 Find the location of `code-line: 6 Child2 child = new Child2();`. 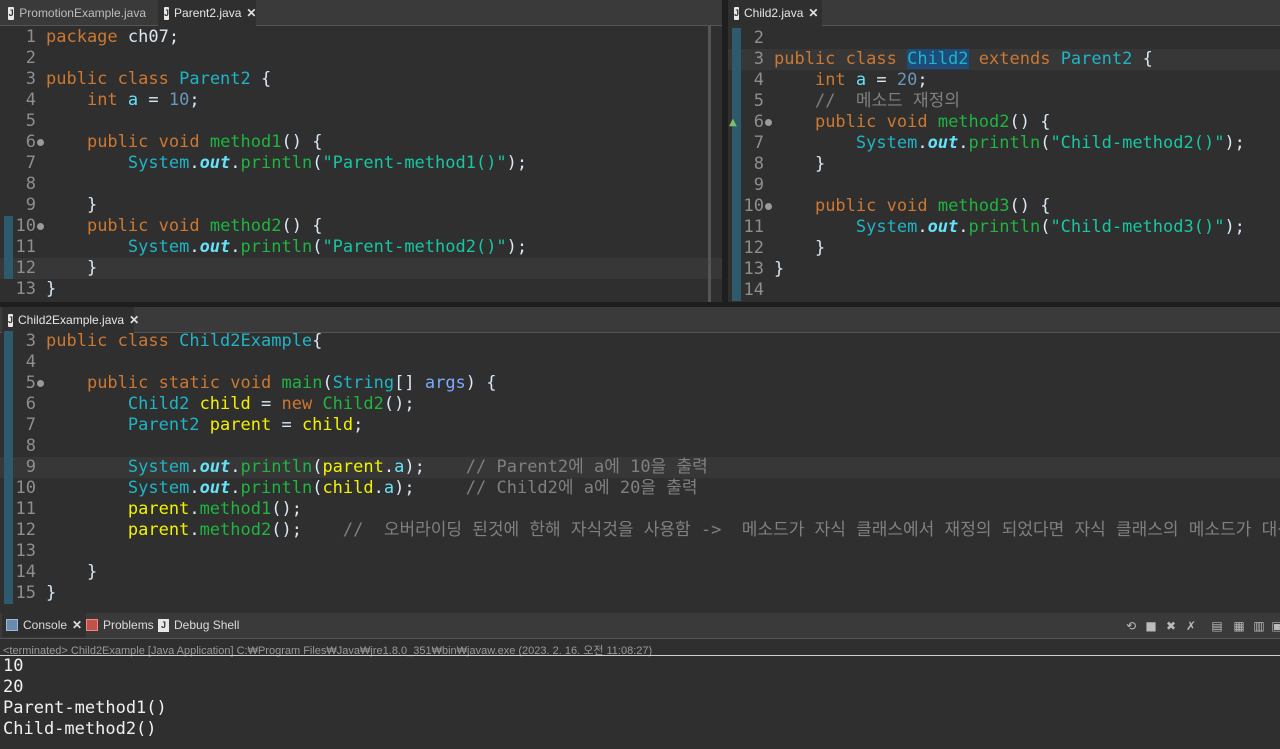

code-line: 6 Child2 child = new Child2(); is located at coordinates (640, 404).